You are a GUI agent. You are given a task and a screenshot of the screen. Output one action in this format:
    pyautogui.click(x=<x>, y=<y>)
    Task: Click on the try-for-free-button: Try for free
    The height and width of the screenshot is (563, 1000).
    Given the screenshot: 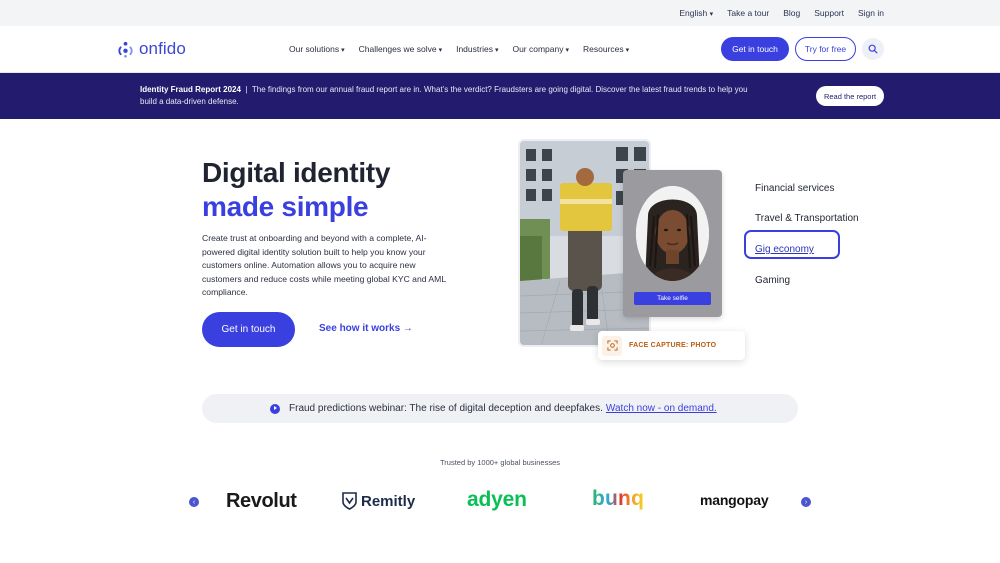 What is the action you would take?
    pyautogui.click(x=825, y=49)
    